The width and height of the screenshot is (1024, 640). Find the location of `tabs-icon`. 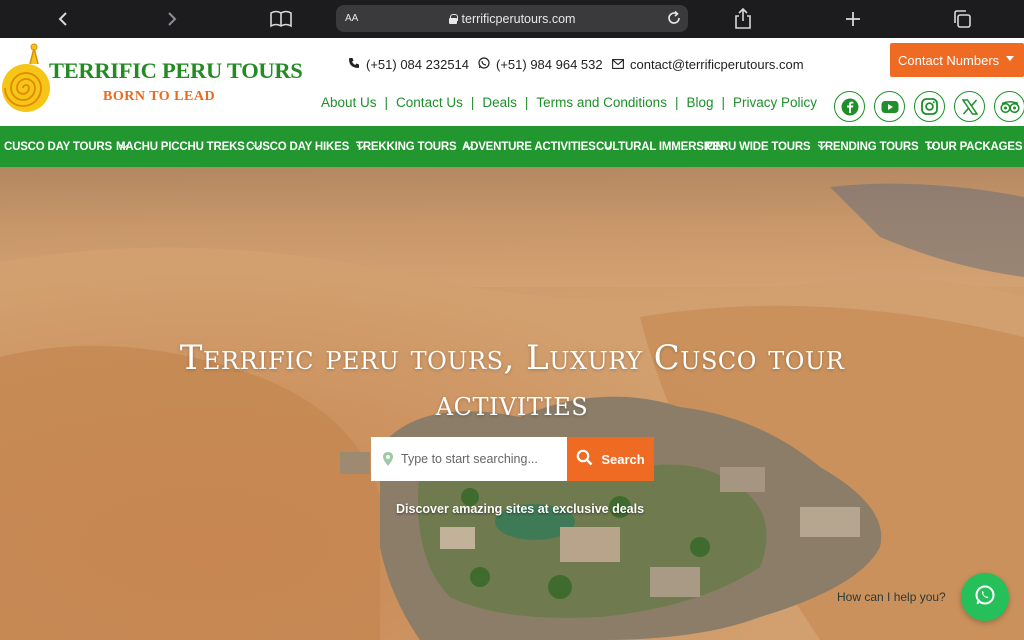

tabs-icon is located at coordinates (962, 19).